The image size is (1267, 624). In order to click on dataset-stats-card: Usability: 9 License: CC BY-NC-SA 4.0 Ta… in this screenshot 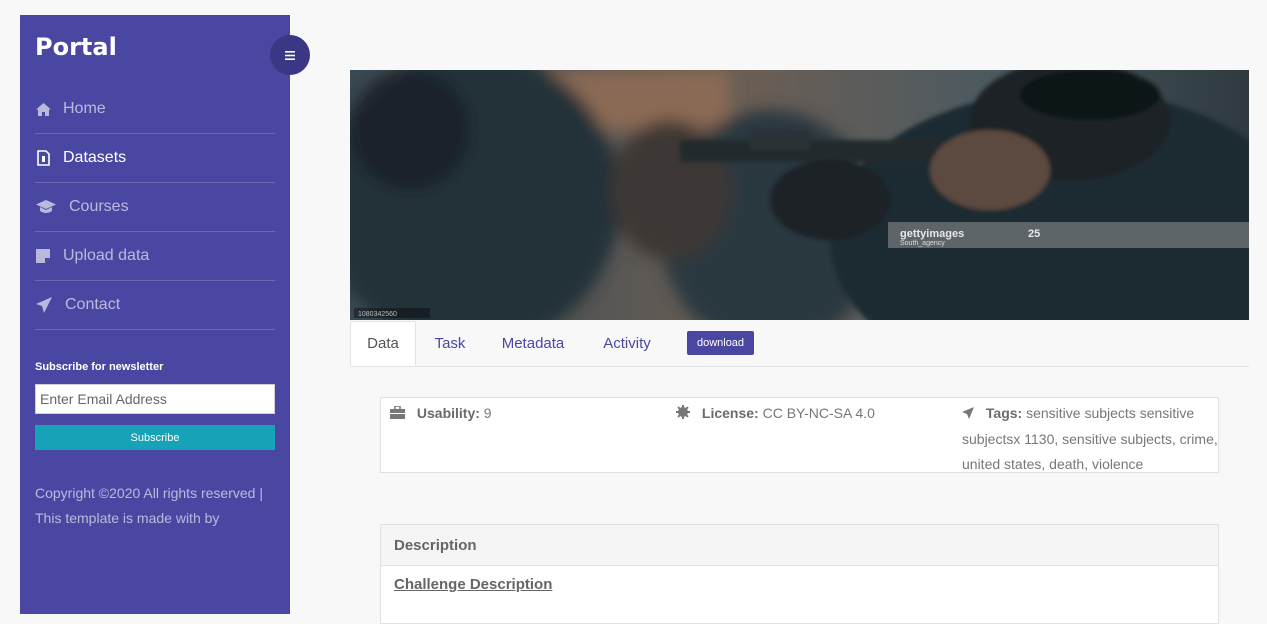, I will do `click(799, 435)`.